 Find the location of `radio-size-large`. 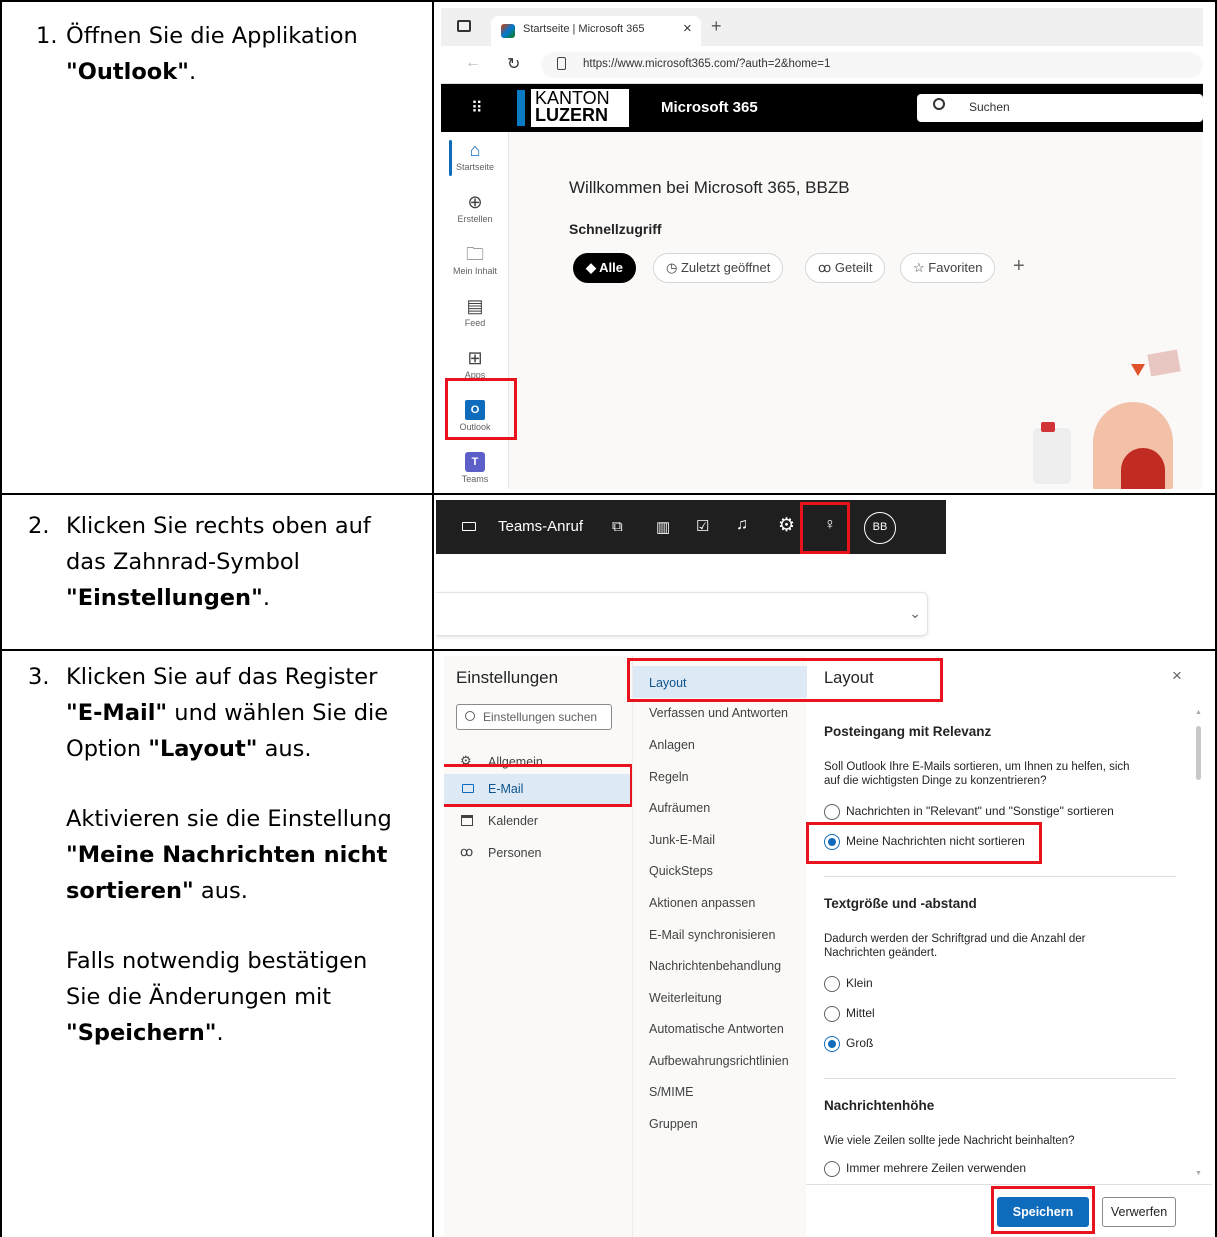

radio-size-large is located at coordinates (832, 1044).